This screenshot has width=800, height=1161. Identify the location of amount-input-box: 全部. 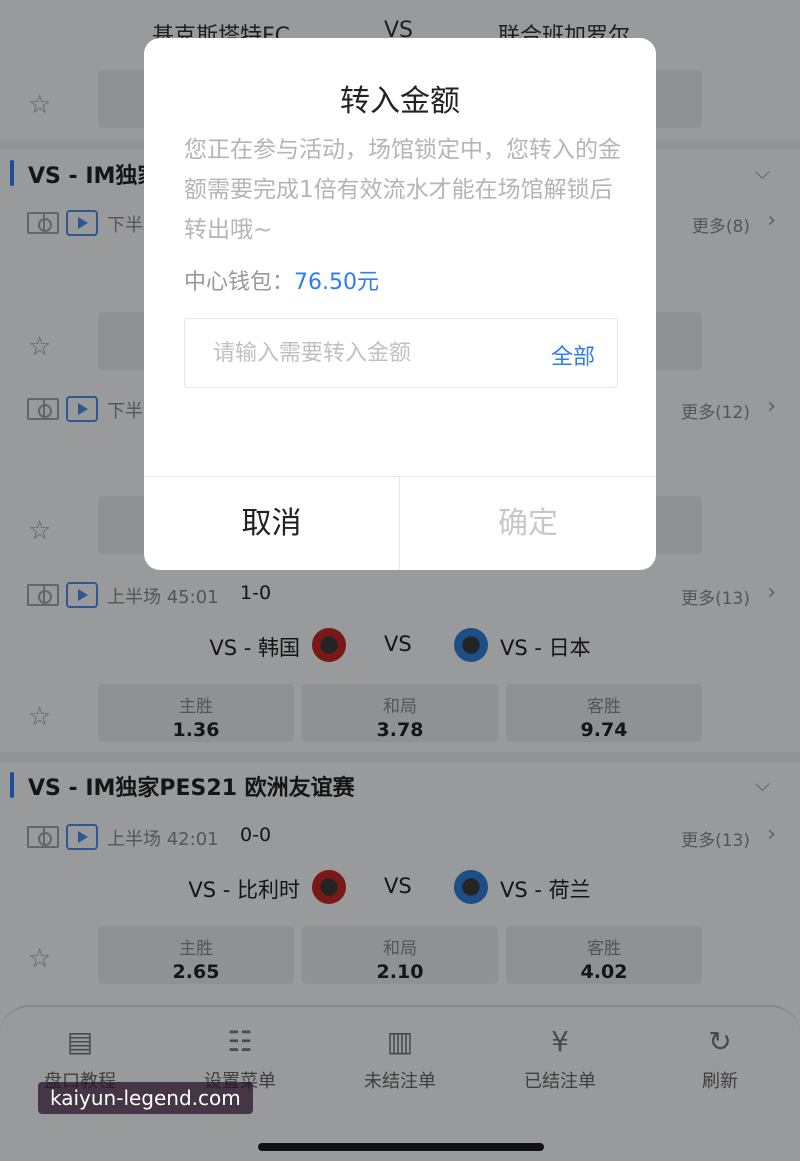
(401, 353).